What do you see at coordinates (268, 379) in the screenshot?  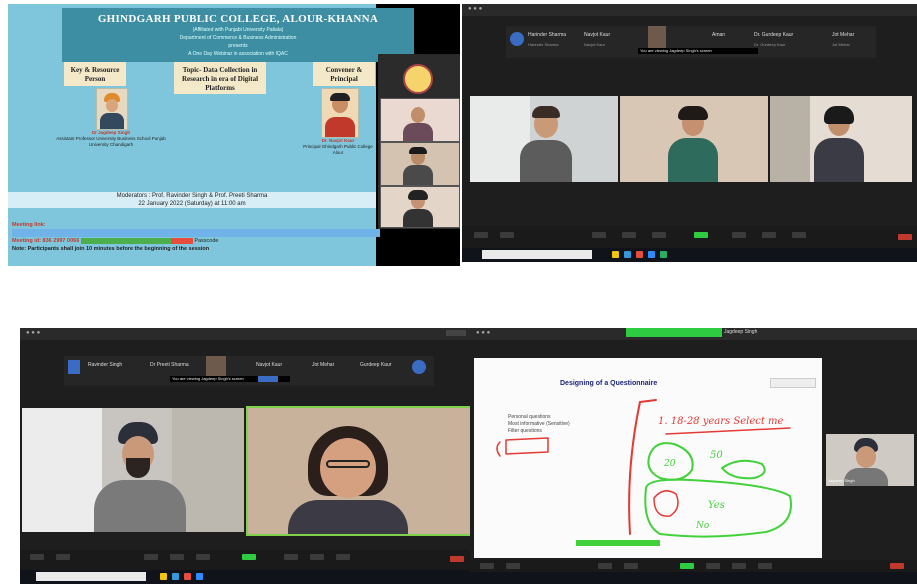 I see `stop-share-button` at bounding box center [268, 379].